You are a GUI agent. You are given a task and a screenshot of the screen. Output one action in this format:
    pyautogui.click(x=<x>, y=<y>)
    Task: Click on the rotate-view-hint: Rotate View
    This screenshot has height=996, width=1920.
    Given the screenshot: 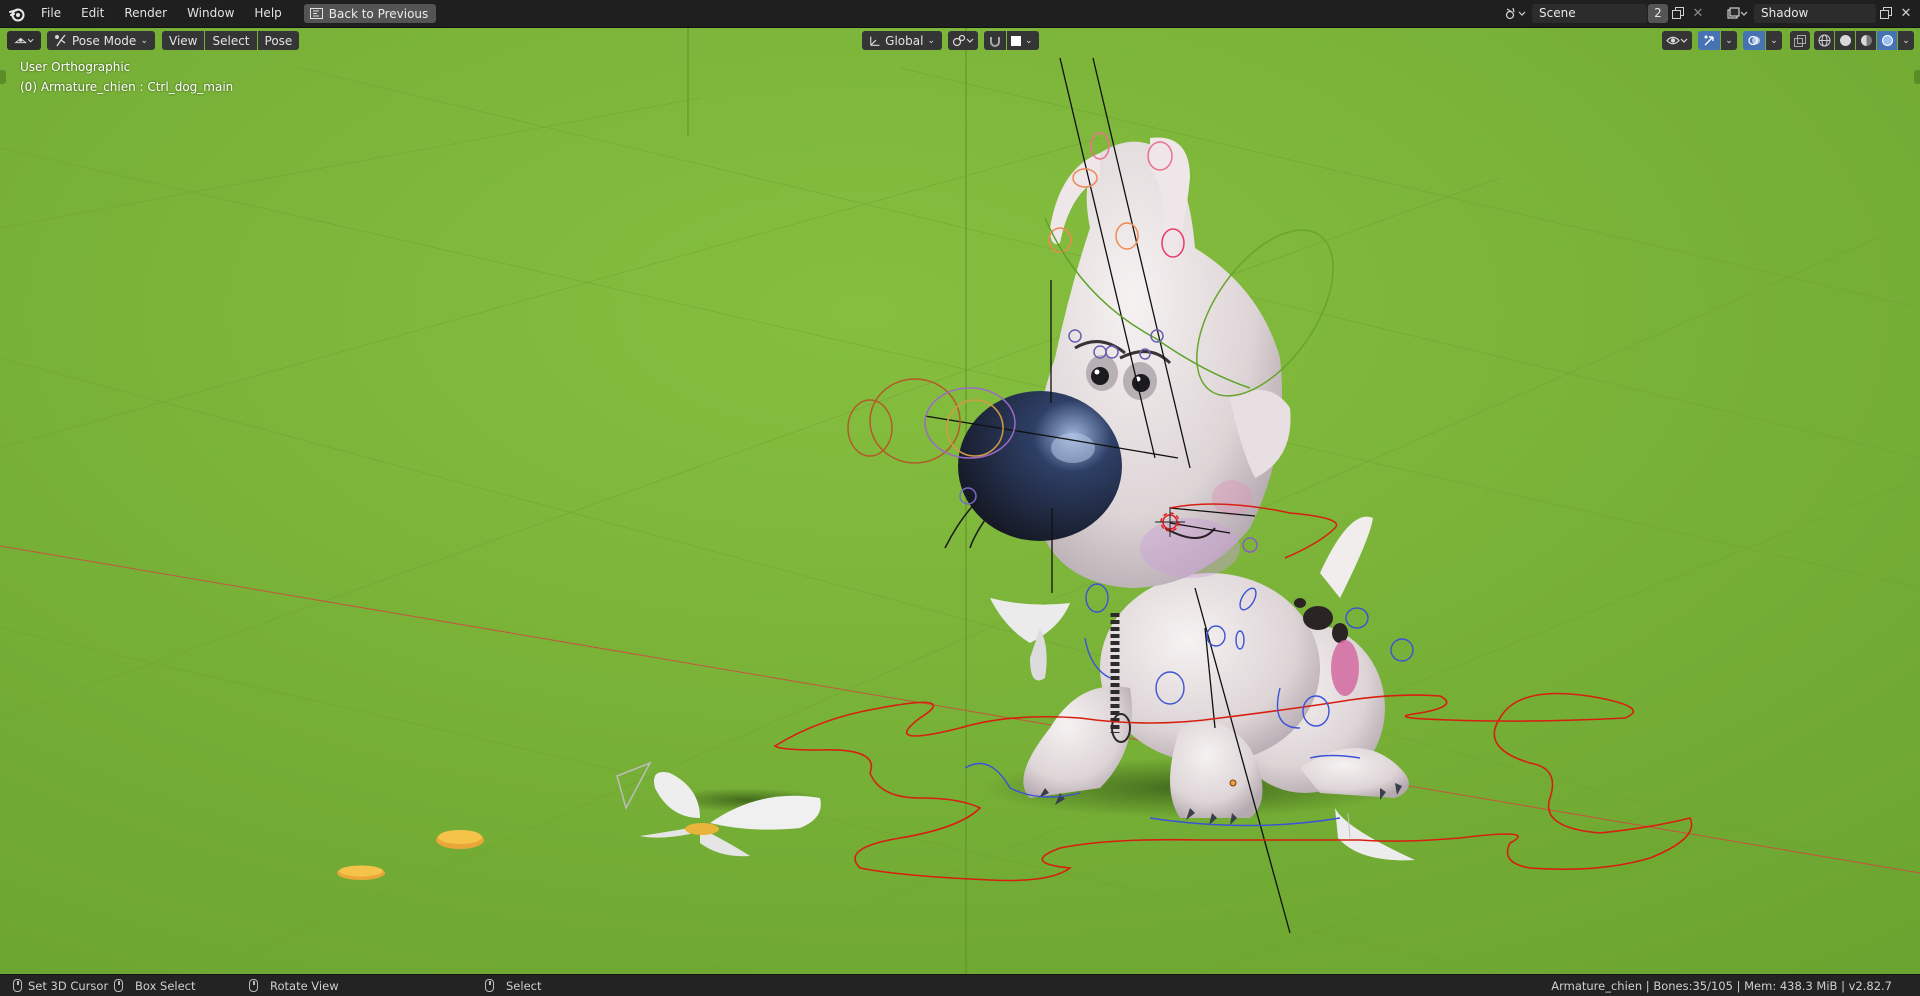 What is the action you would take?
    pyautogui.click(x=304, y=985)
    